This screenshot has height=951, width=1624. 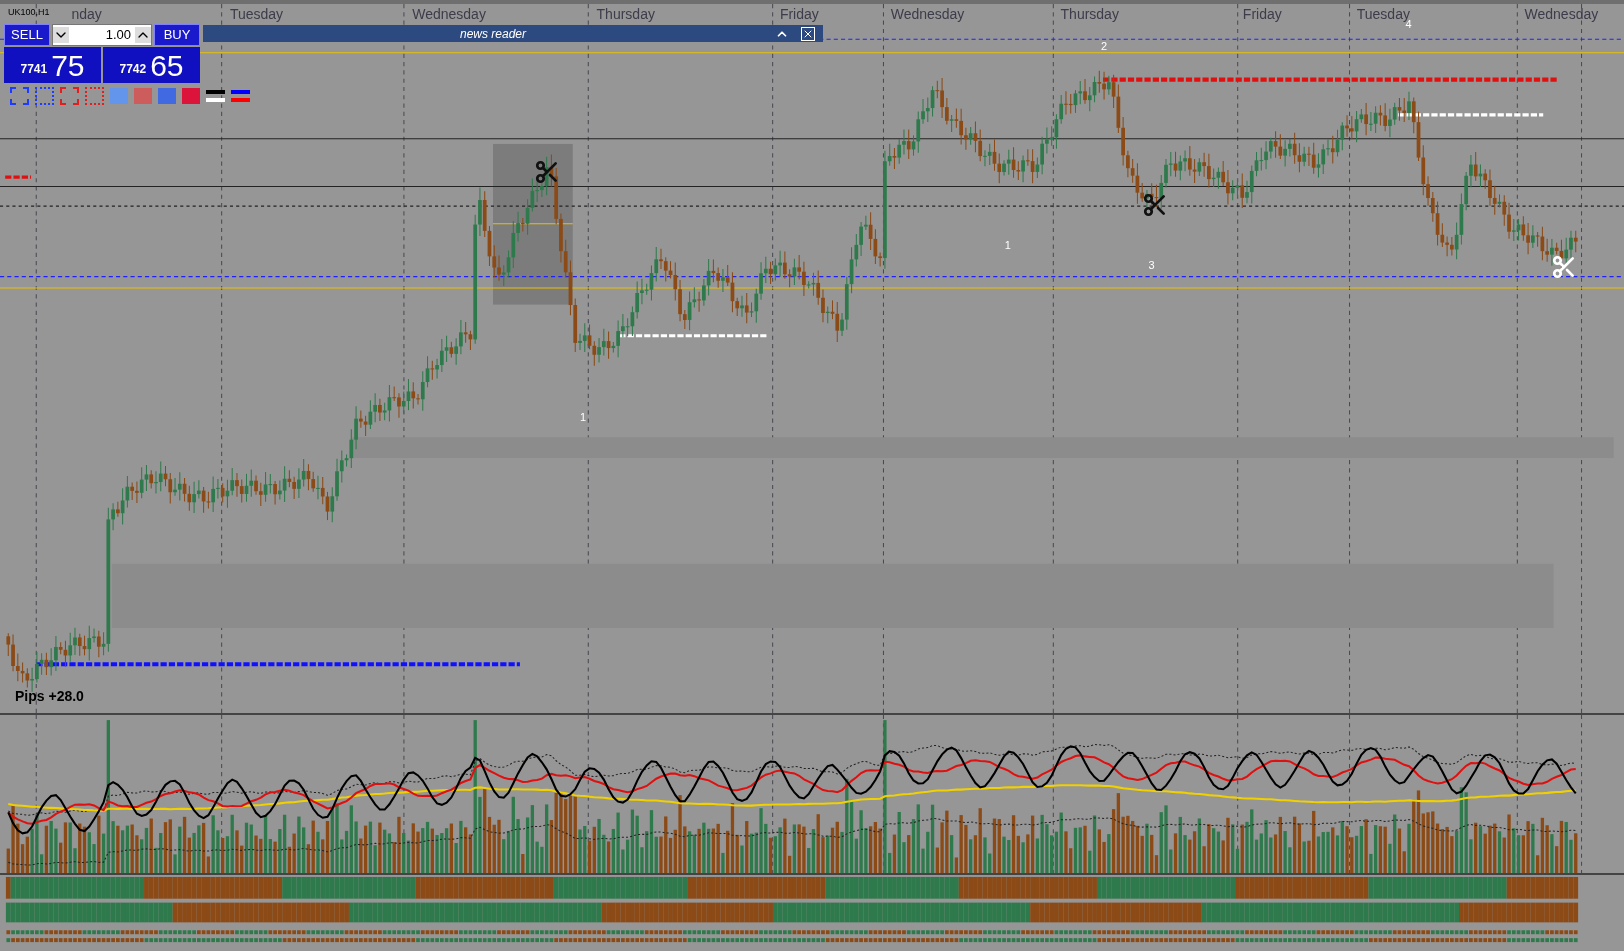 What do you see at coordinates (256, 14) in the screenshot?
I see `day-label: Tuesday` at bounding box center [256, 14].